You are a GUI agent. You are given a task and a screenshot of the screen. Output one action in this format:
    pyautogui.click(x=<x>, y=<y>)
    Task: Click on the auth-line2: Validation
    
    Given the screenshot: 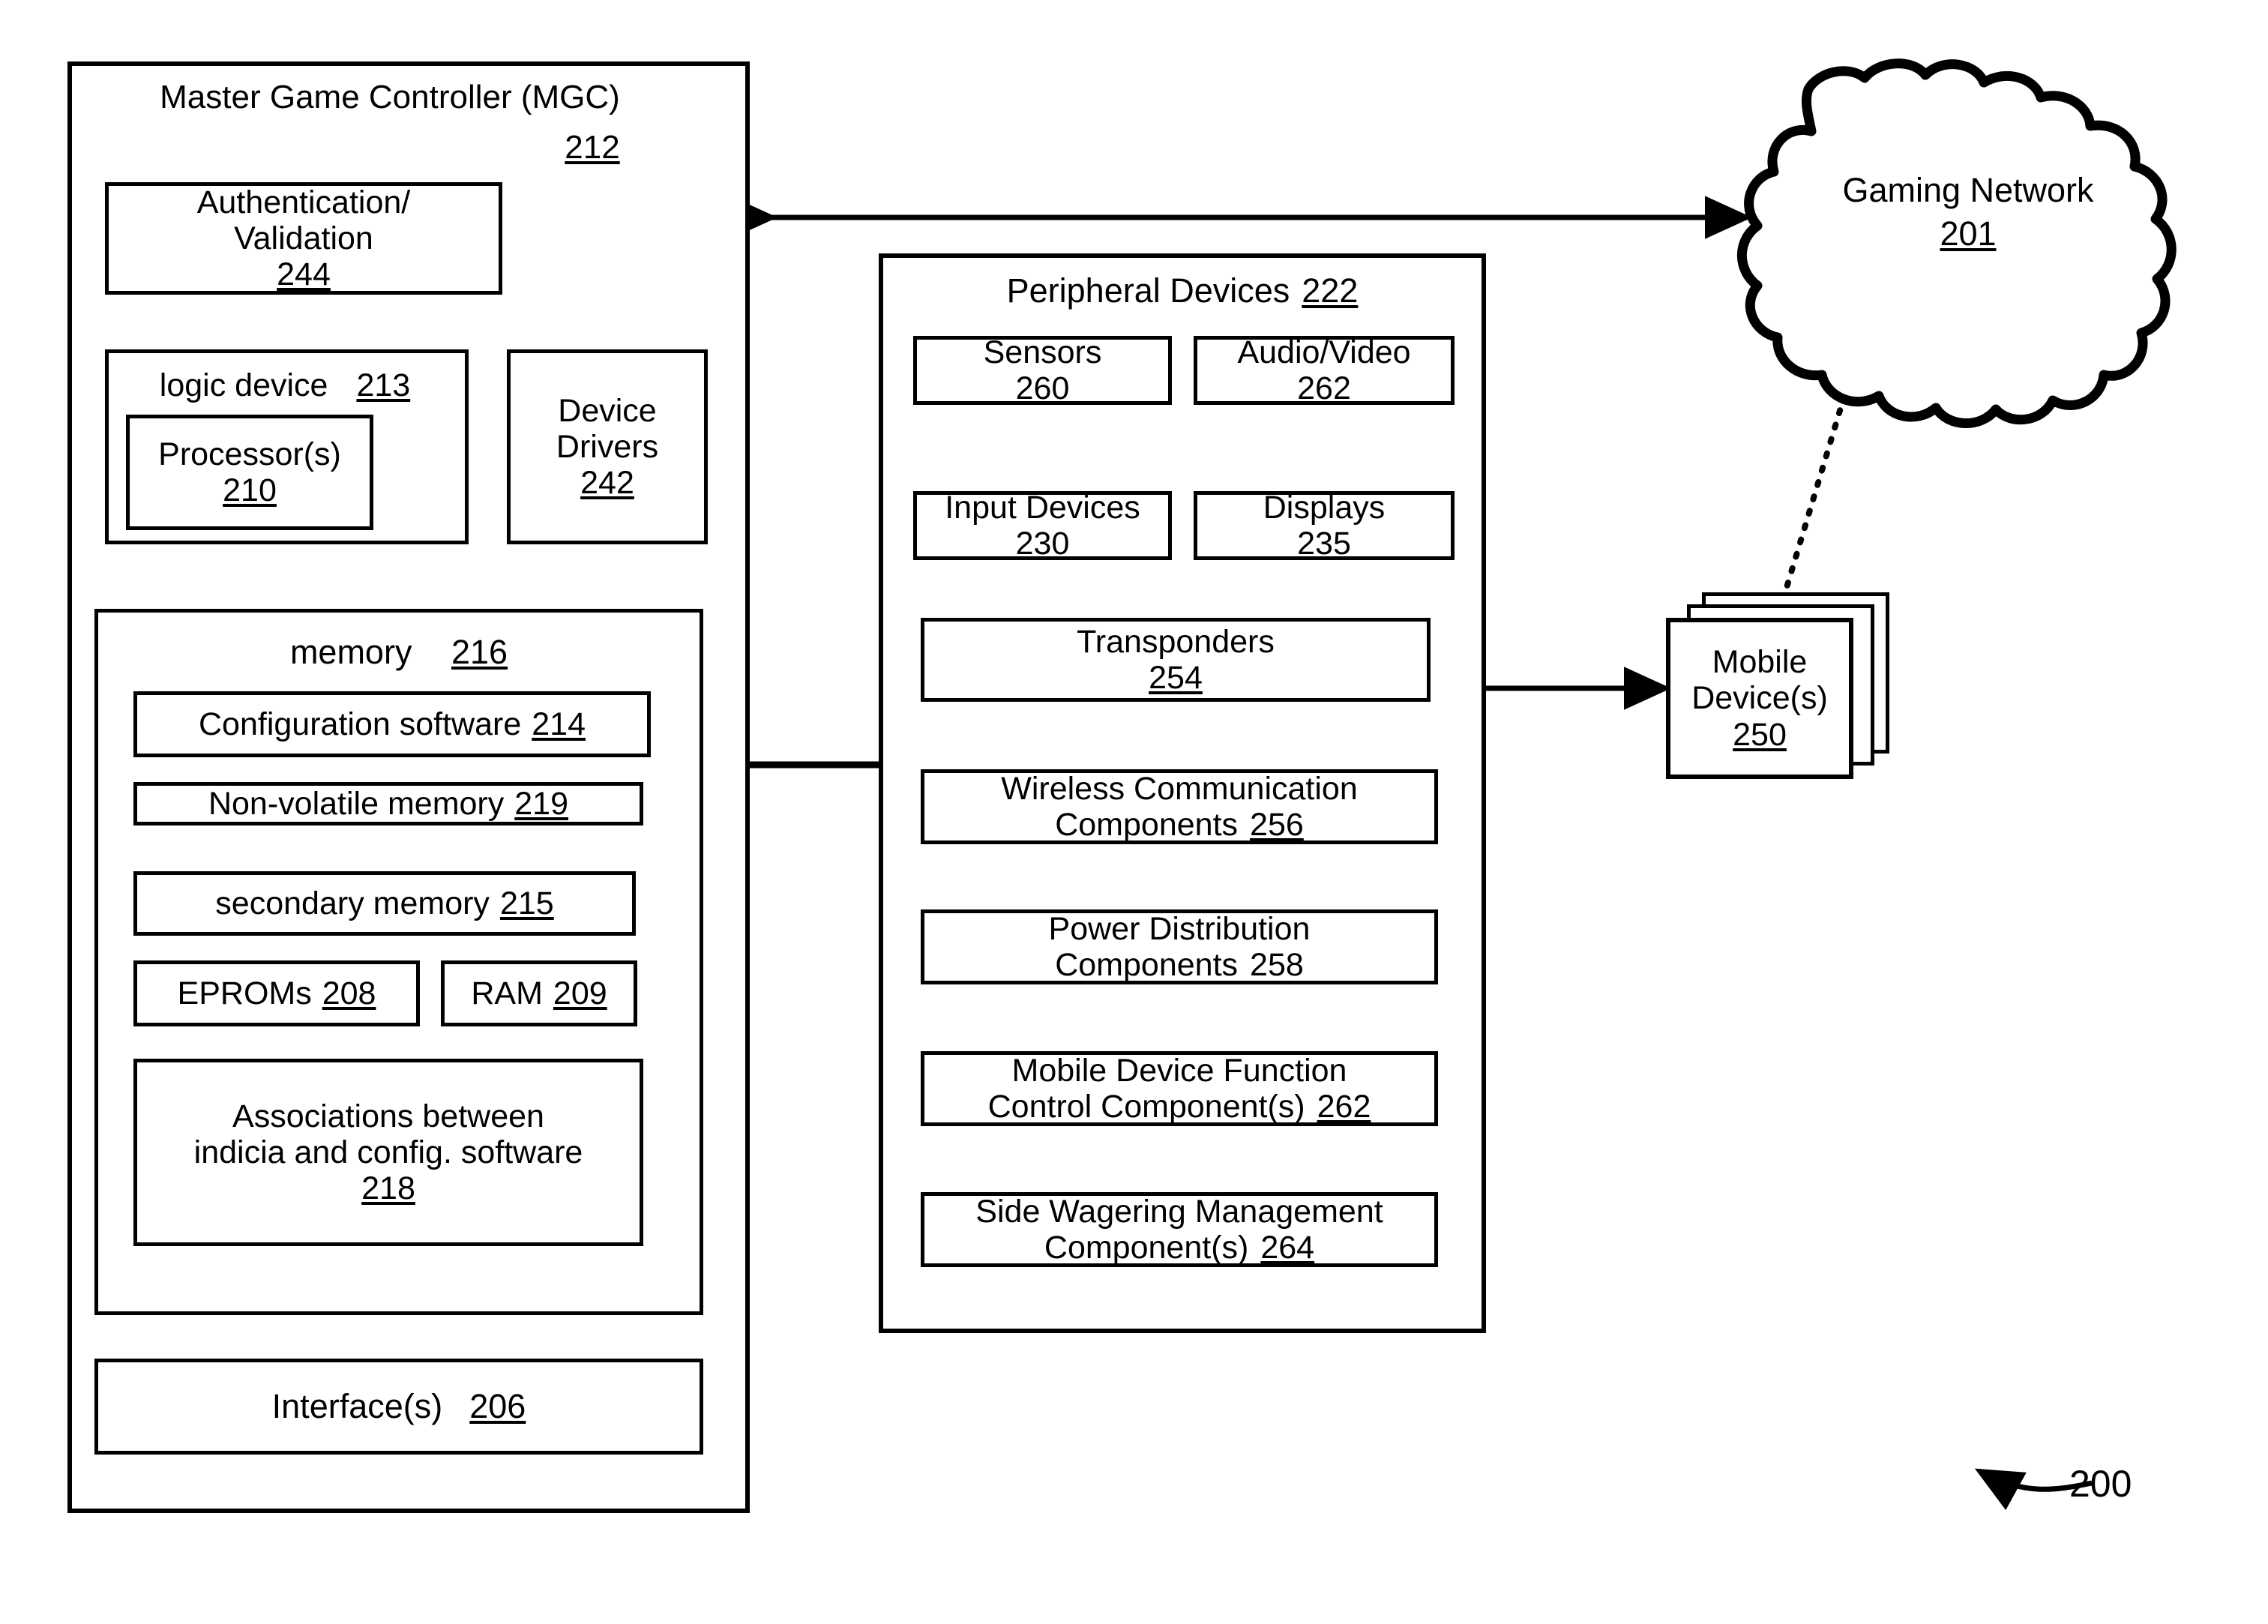 What is the action you would take?
    pyautogui.click(x=303, y=238)
    